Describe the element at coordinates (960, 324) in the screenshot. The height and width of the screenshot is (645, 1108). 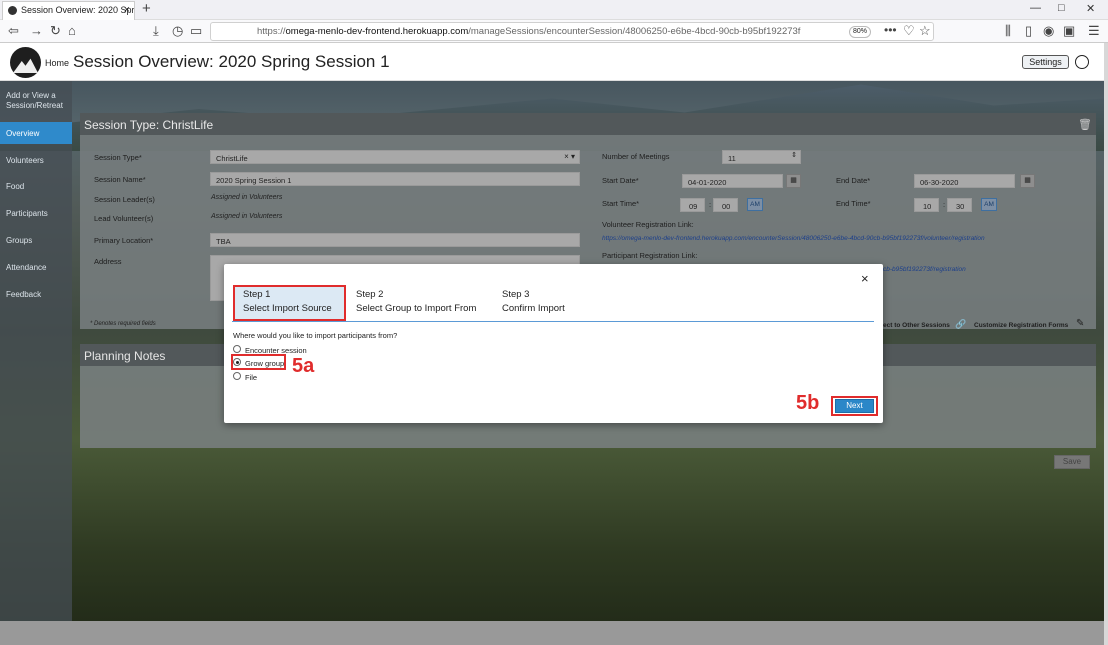
I see `link-icon: 🔗` at that location.